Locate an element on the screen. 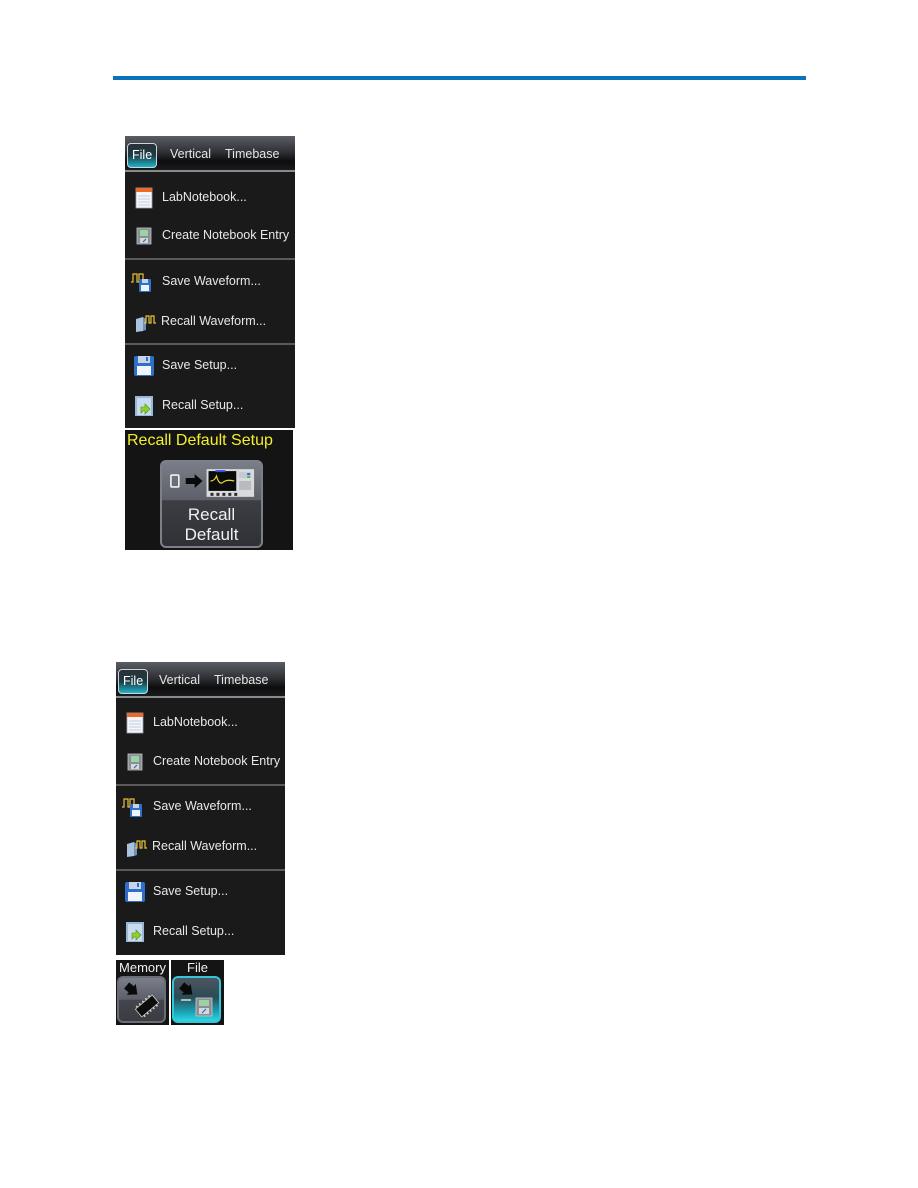 This screenshot has height=1188, width=918. file-disk-icon is located at coordinates (196, 999).